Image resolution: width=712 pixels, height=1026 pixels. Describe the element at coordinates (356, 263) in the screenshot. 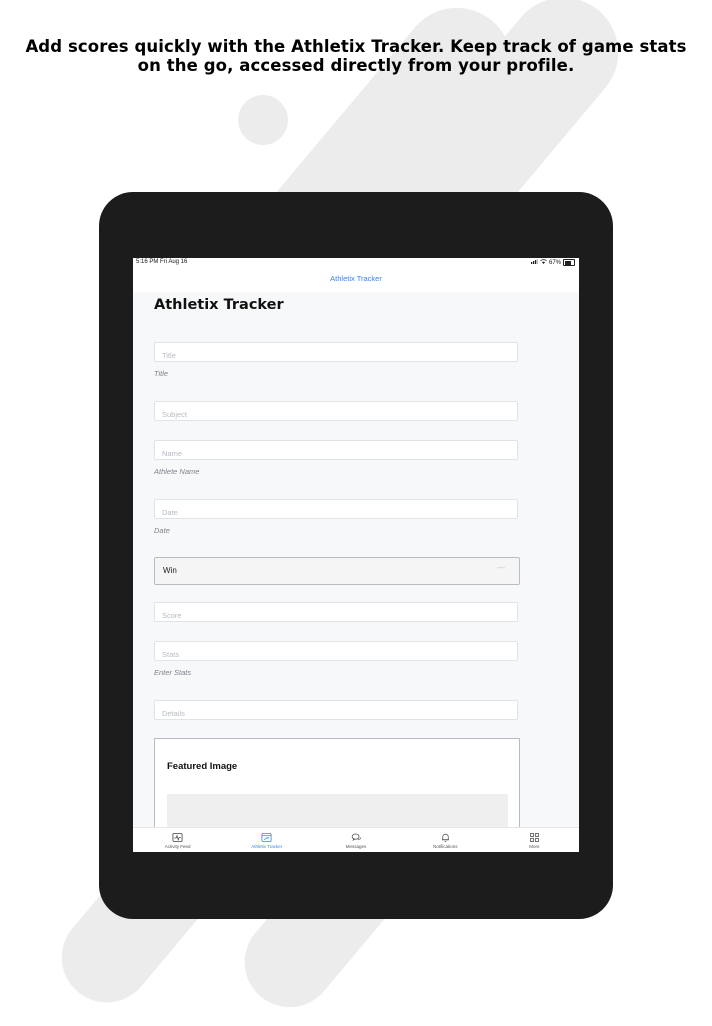

I see `status-bar: 5:16 PM Fri Aug 16 67%` at that location.